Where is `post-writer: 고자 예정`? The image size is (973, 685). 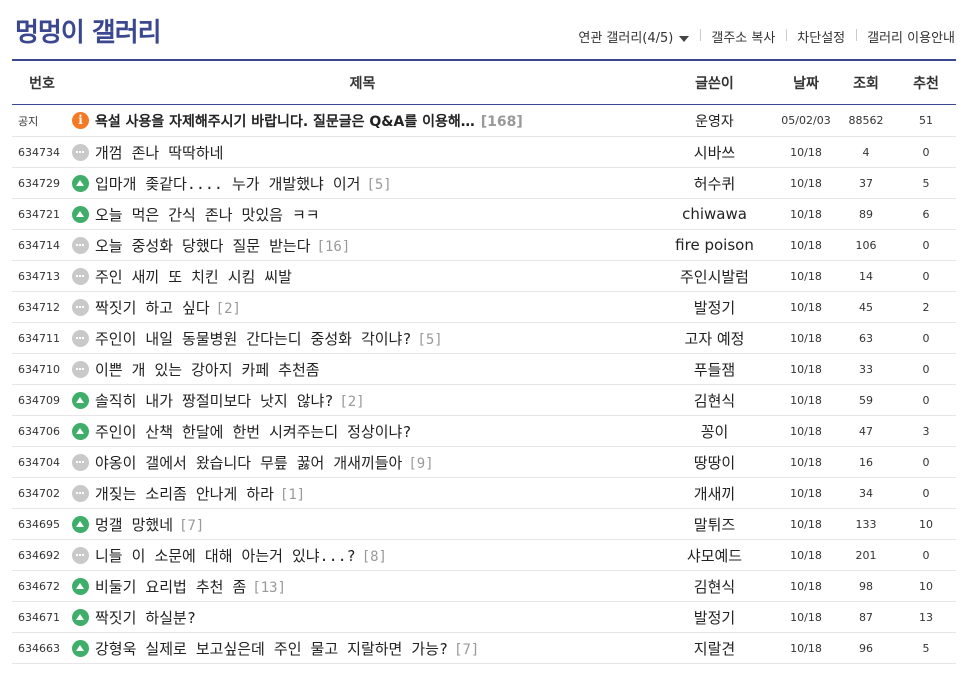
post-writer: 고자 예정 is located at coordinates (714, 338).